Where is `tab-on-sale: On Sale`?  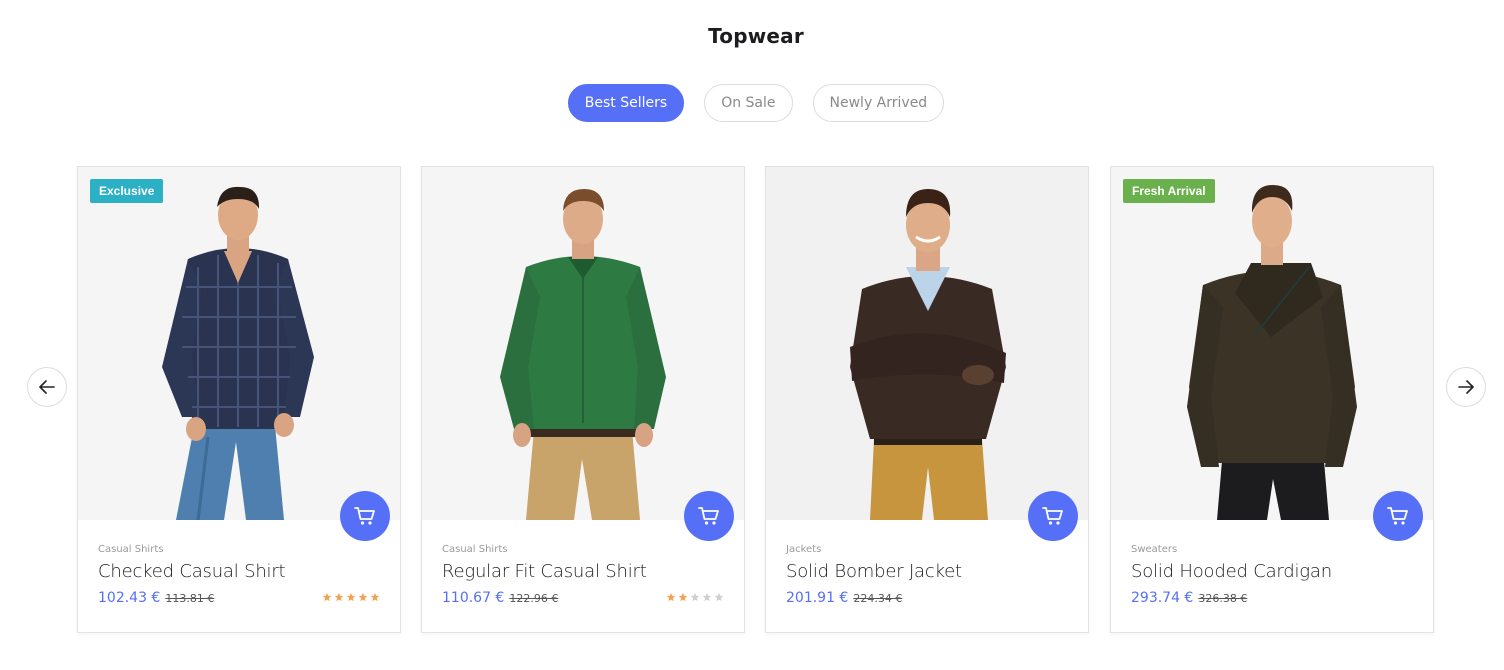 tab-on-sale: On Sale is located at coordinates (748, 103).